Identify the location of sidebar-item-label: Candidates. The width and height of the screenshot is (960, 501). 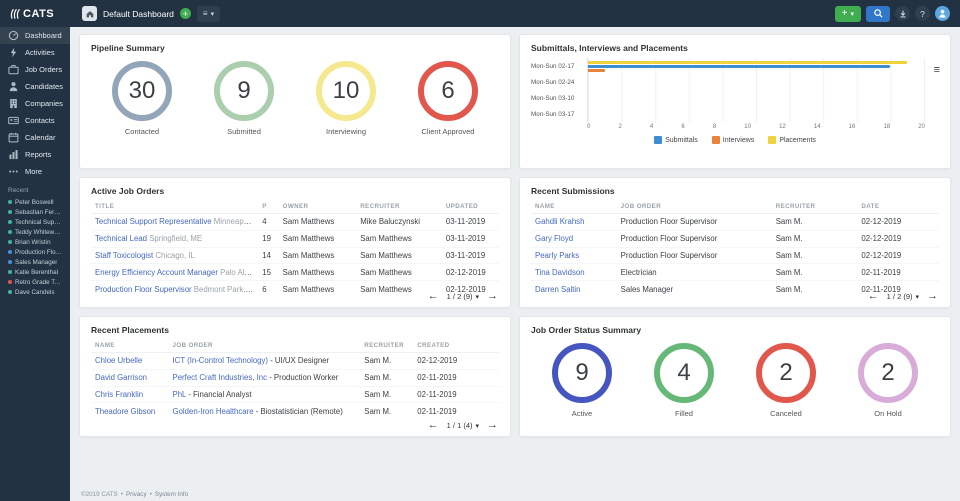
(44, 86).